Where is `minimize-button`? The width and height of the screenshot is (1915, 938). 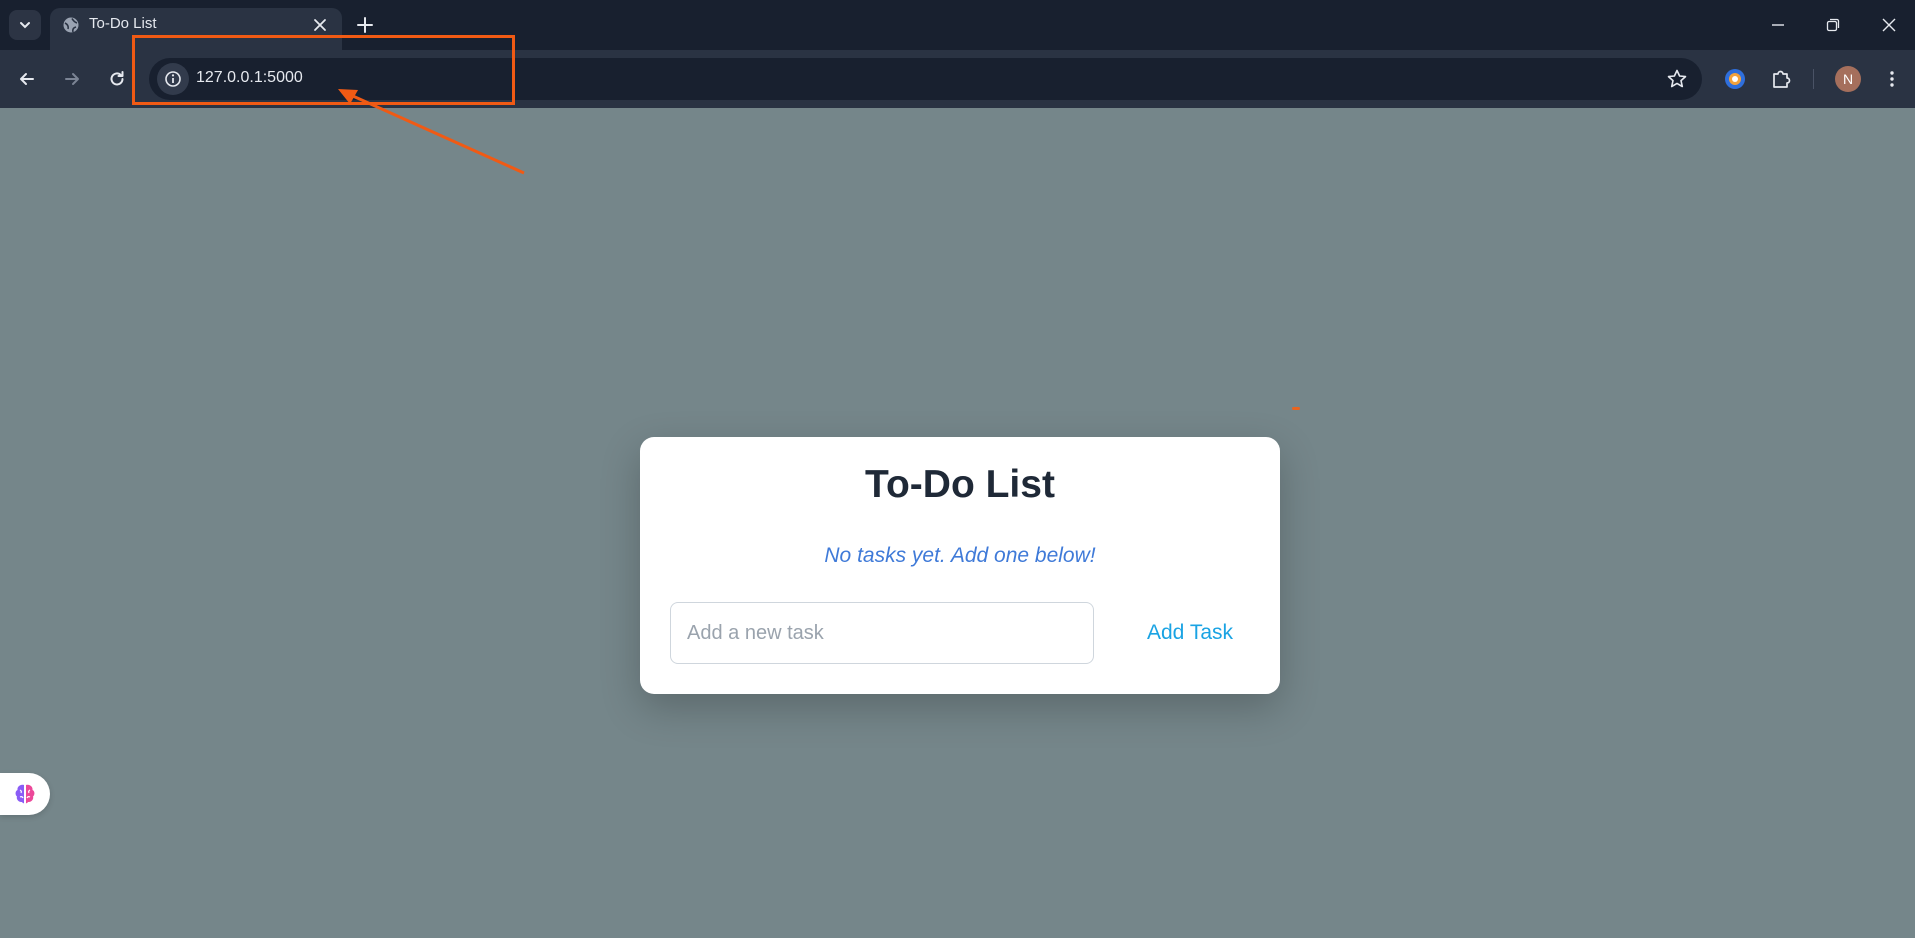 minimize-button is located at coordinates (1778, 25).